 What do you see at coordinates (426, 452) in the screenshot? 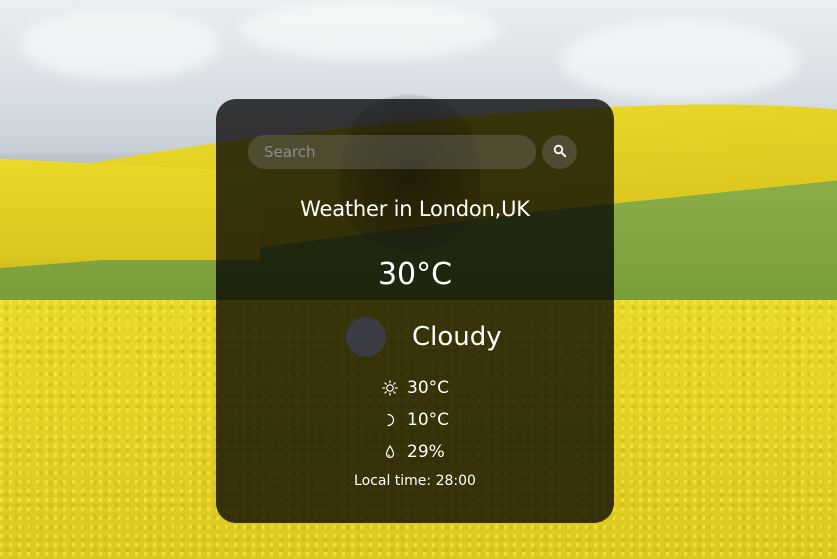
I see `humidity-value: 29%` at bounding box center [426, 452].